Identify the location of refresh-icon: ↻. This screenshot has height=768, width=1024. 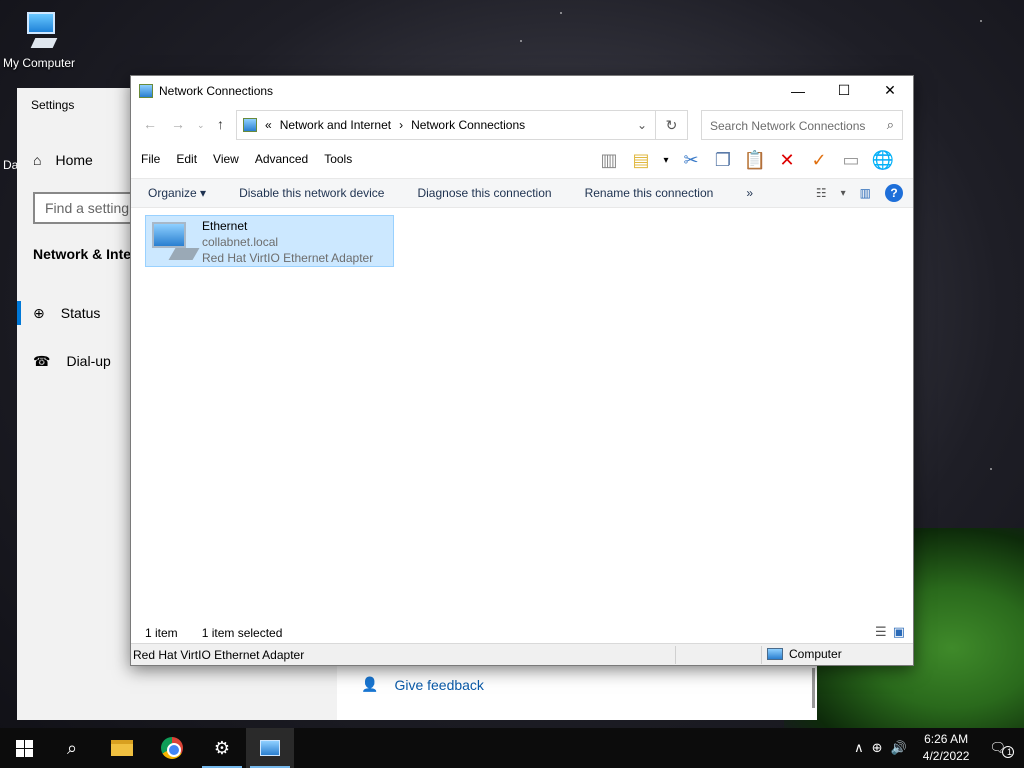
(671, 124).